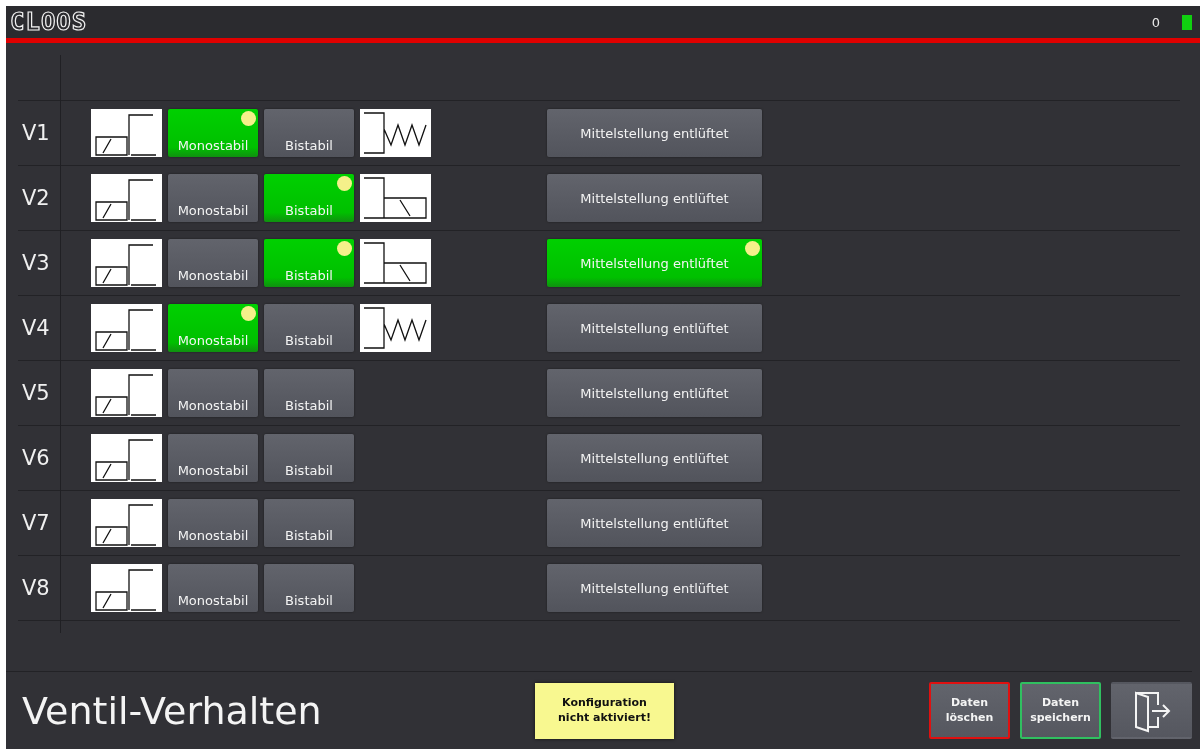 The width and height of the screenshot is (1200, 749). What do you see at coordinates (36, 588) in the screenshot?
I see `valve-label: V8` at bounding box center [36, 588].